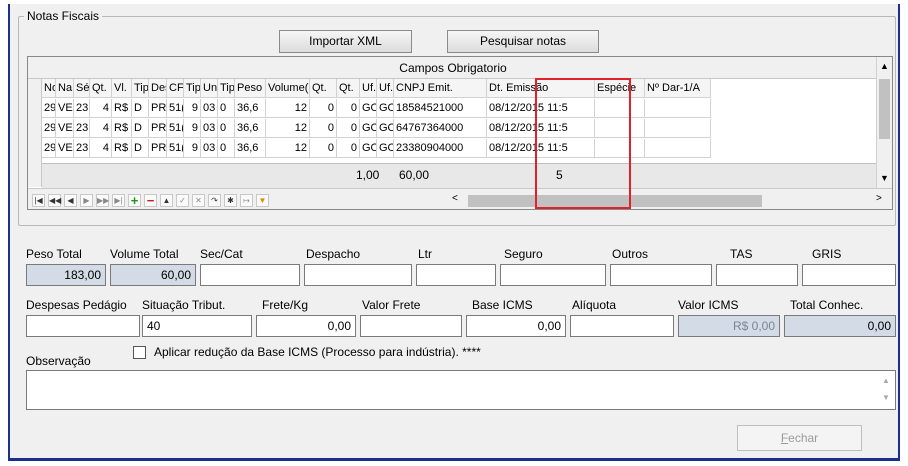 Image resolution: width=908 pixels, height=466 pixels. What do you see at coordinates (214, 200) in the screenshot?
I see `refresh-icon: ↷` at bounding box center [214, 200].